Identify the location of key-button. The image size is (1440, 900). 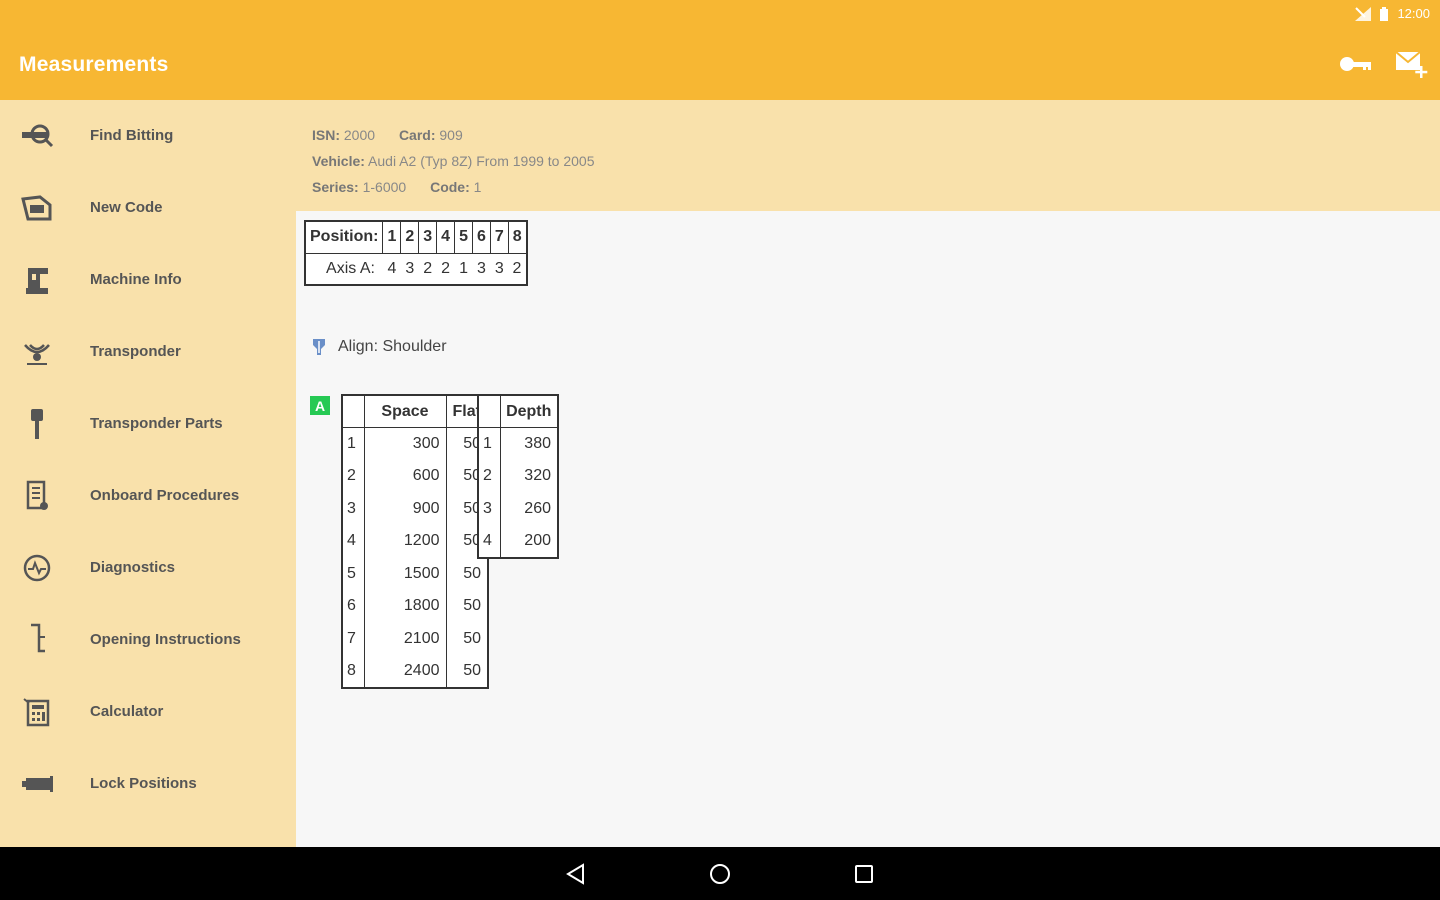
(1356, 64).